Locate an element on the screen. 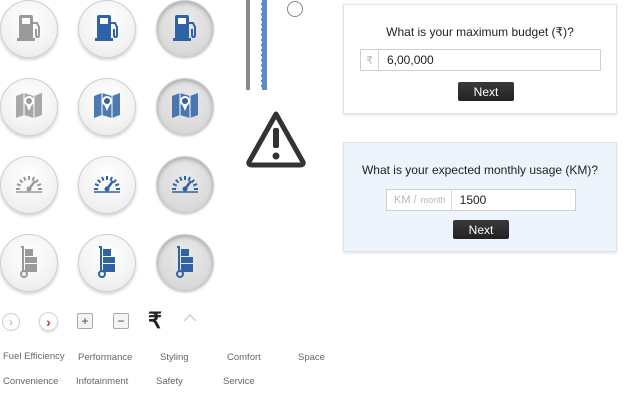 The image size is (630, 400). hand-truck-boxes-button-blue is located at coordinates (107, 263).